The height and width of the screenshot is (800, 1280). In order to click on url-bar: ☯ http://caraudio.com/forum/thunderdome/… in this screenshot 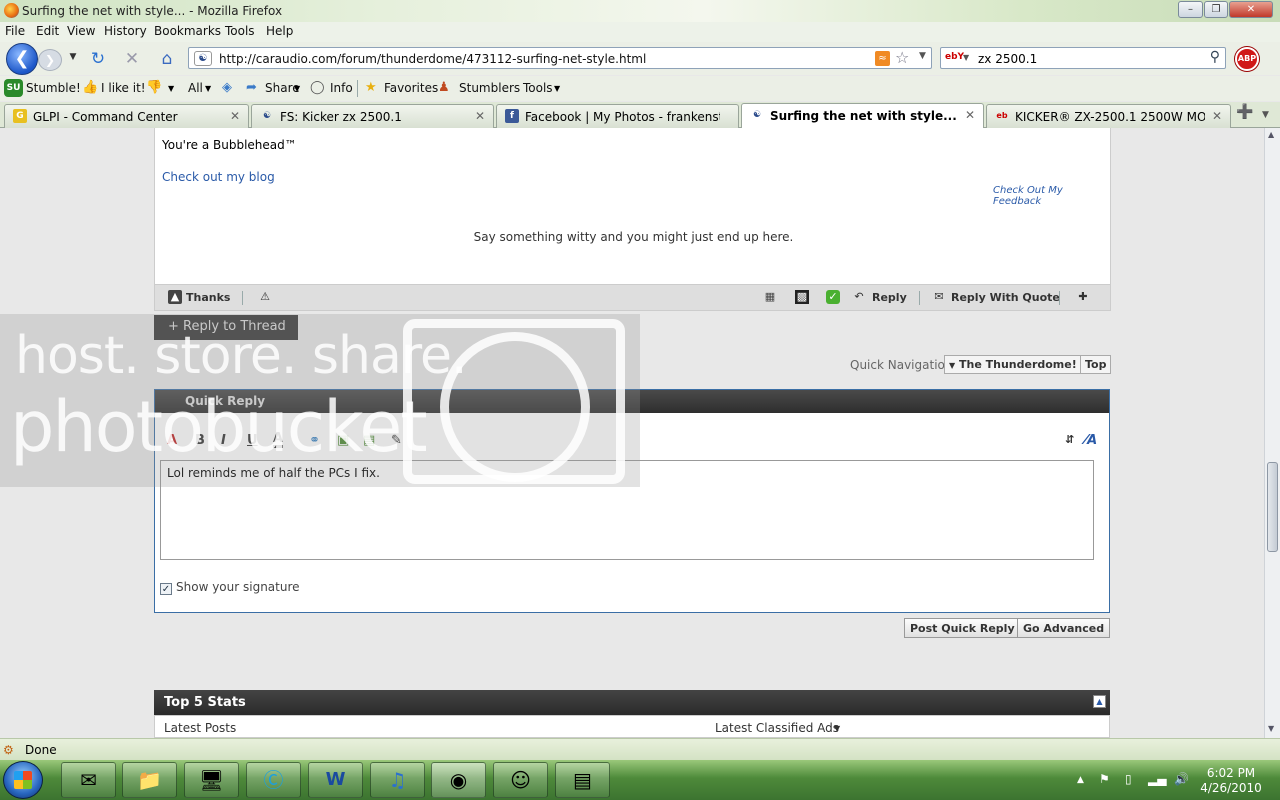, I will do `click(560, 58)`.